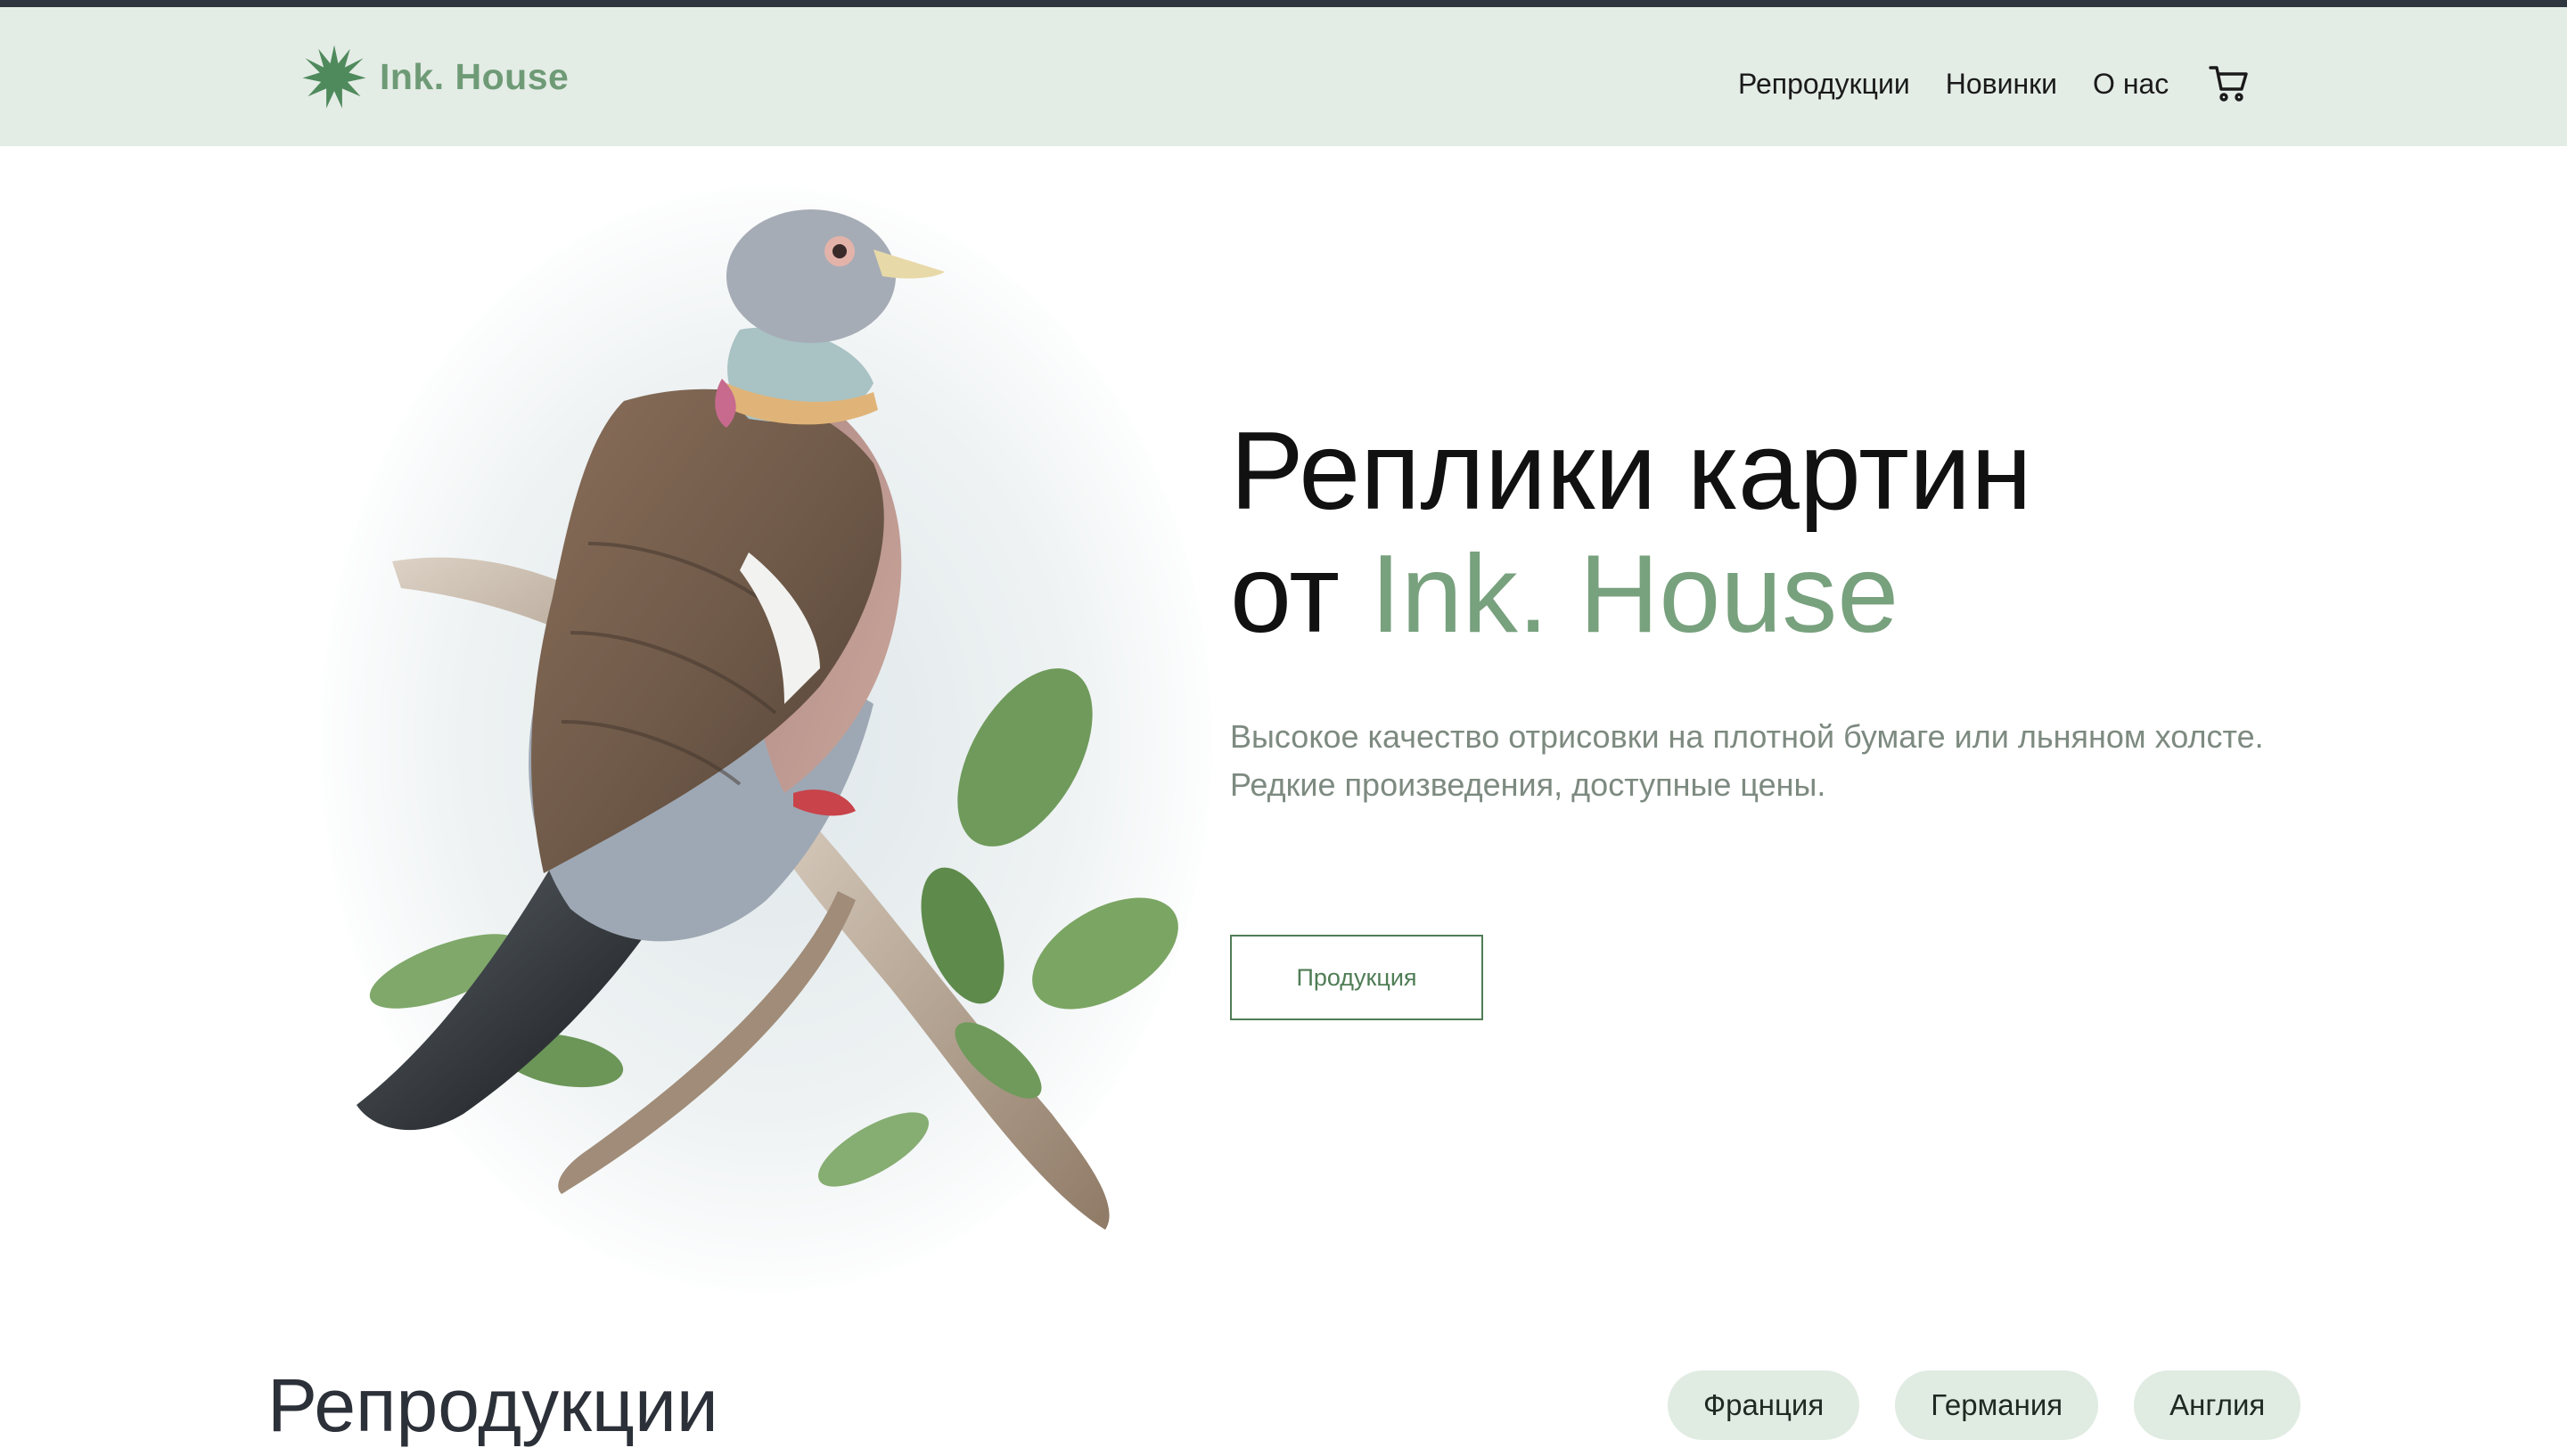 This screenshot has width=2567, height=1456. Describe the element at coordinates (1283, 3) in the screenshot. I see `top-strip` at that location.